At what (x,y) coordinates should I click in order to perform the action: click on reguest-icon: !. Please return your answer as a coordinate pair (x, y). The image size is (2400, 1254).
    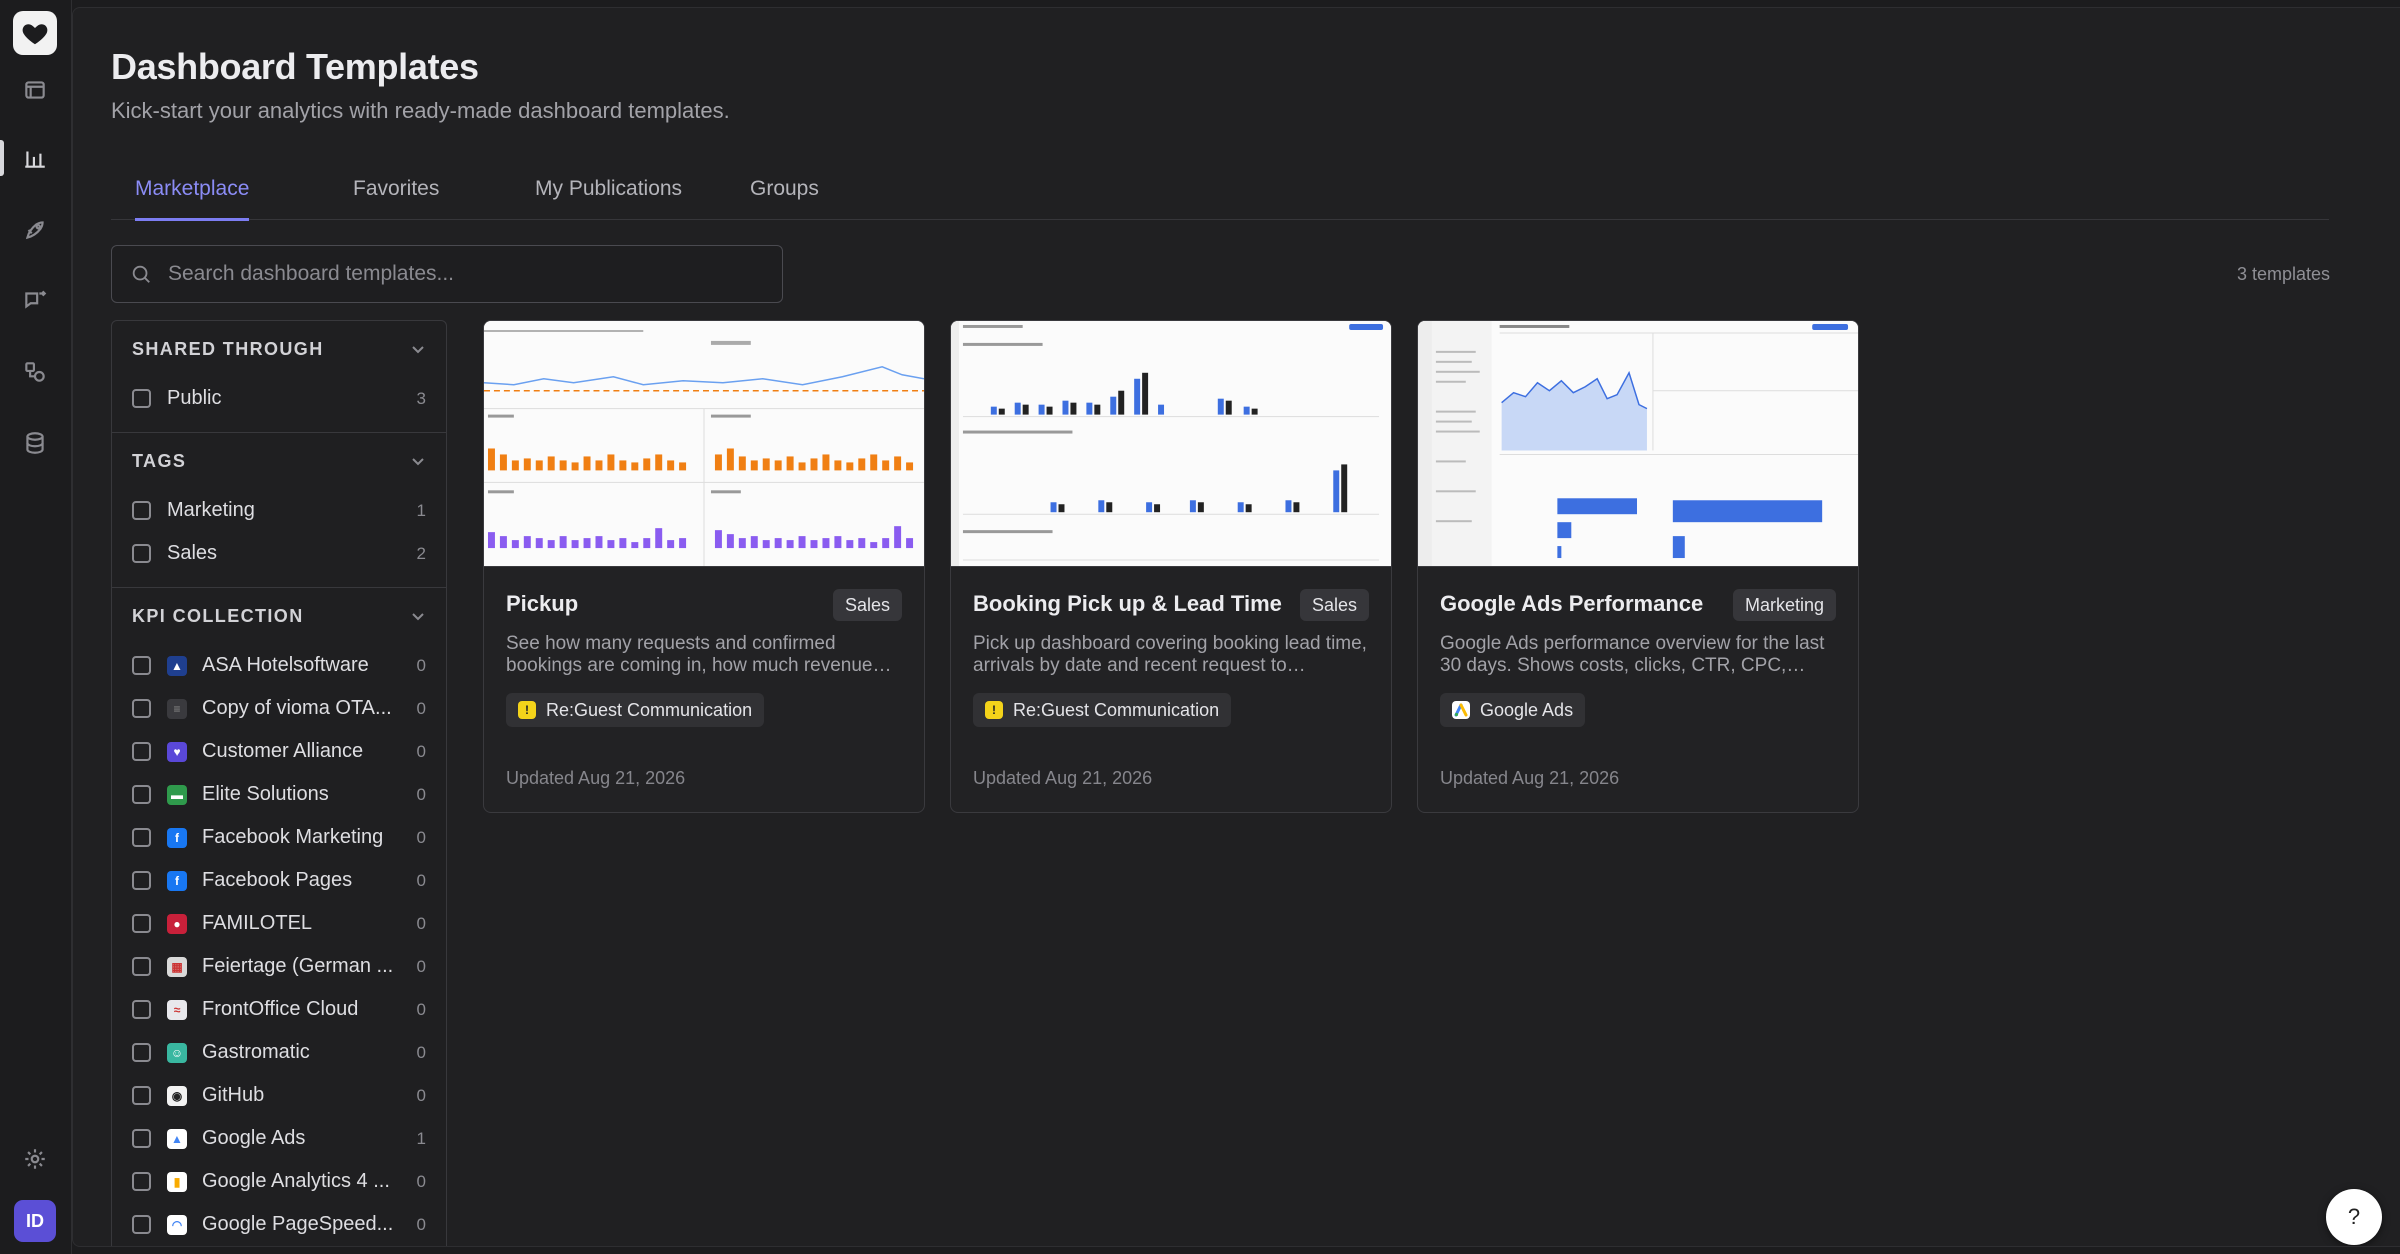
    Looking at the image, I should click on (994, 710).